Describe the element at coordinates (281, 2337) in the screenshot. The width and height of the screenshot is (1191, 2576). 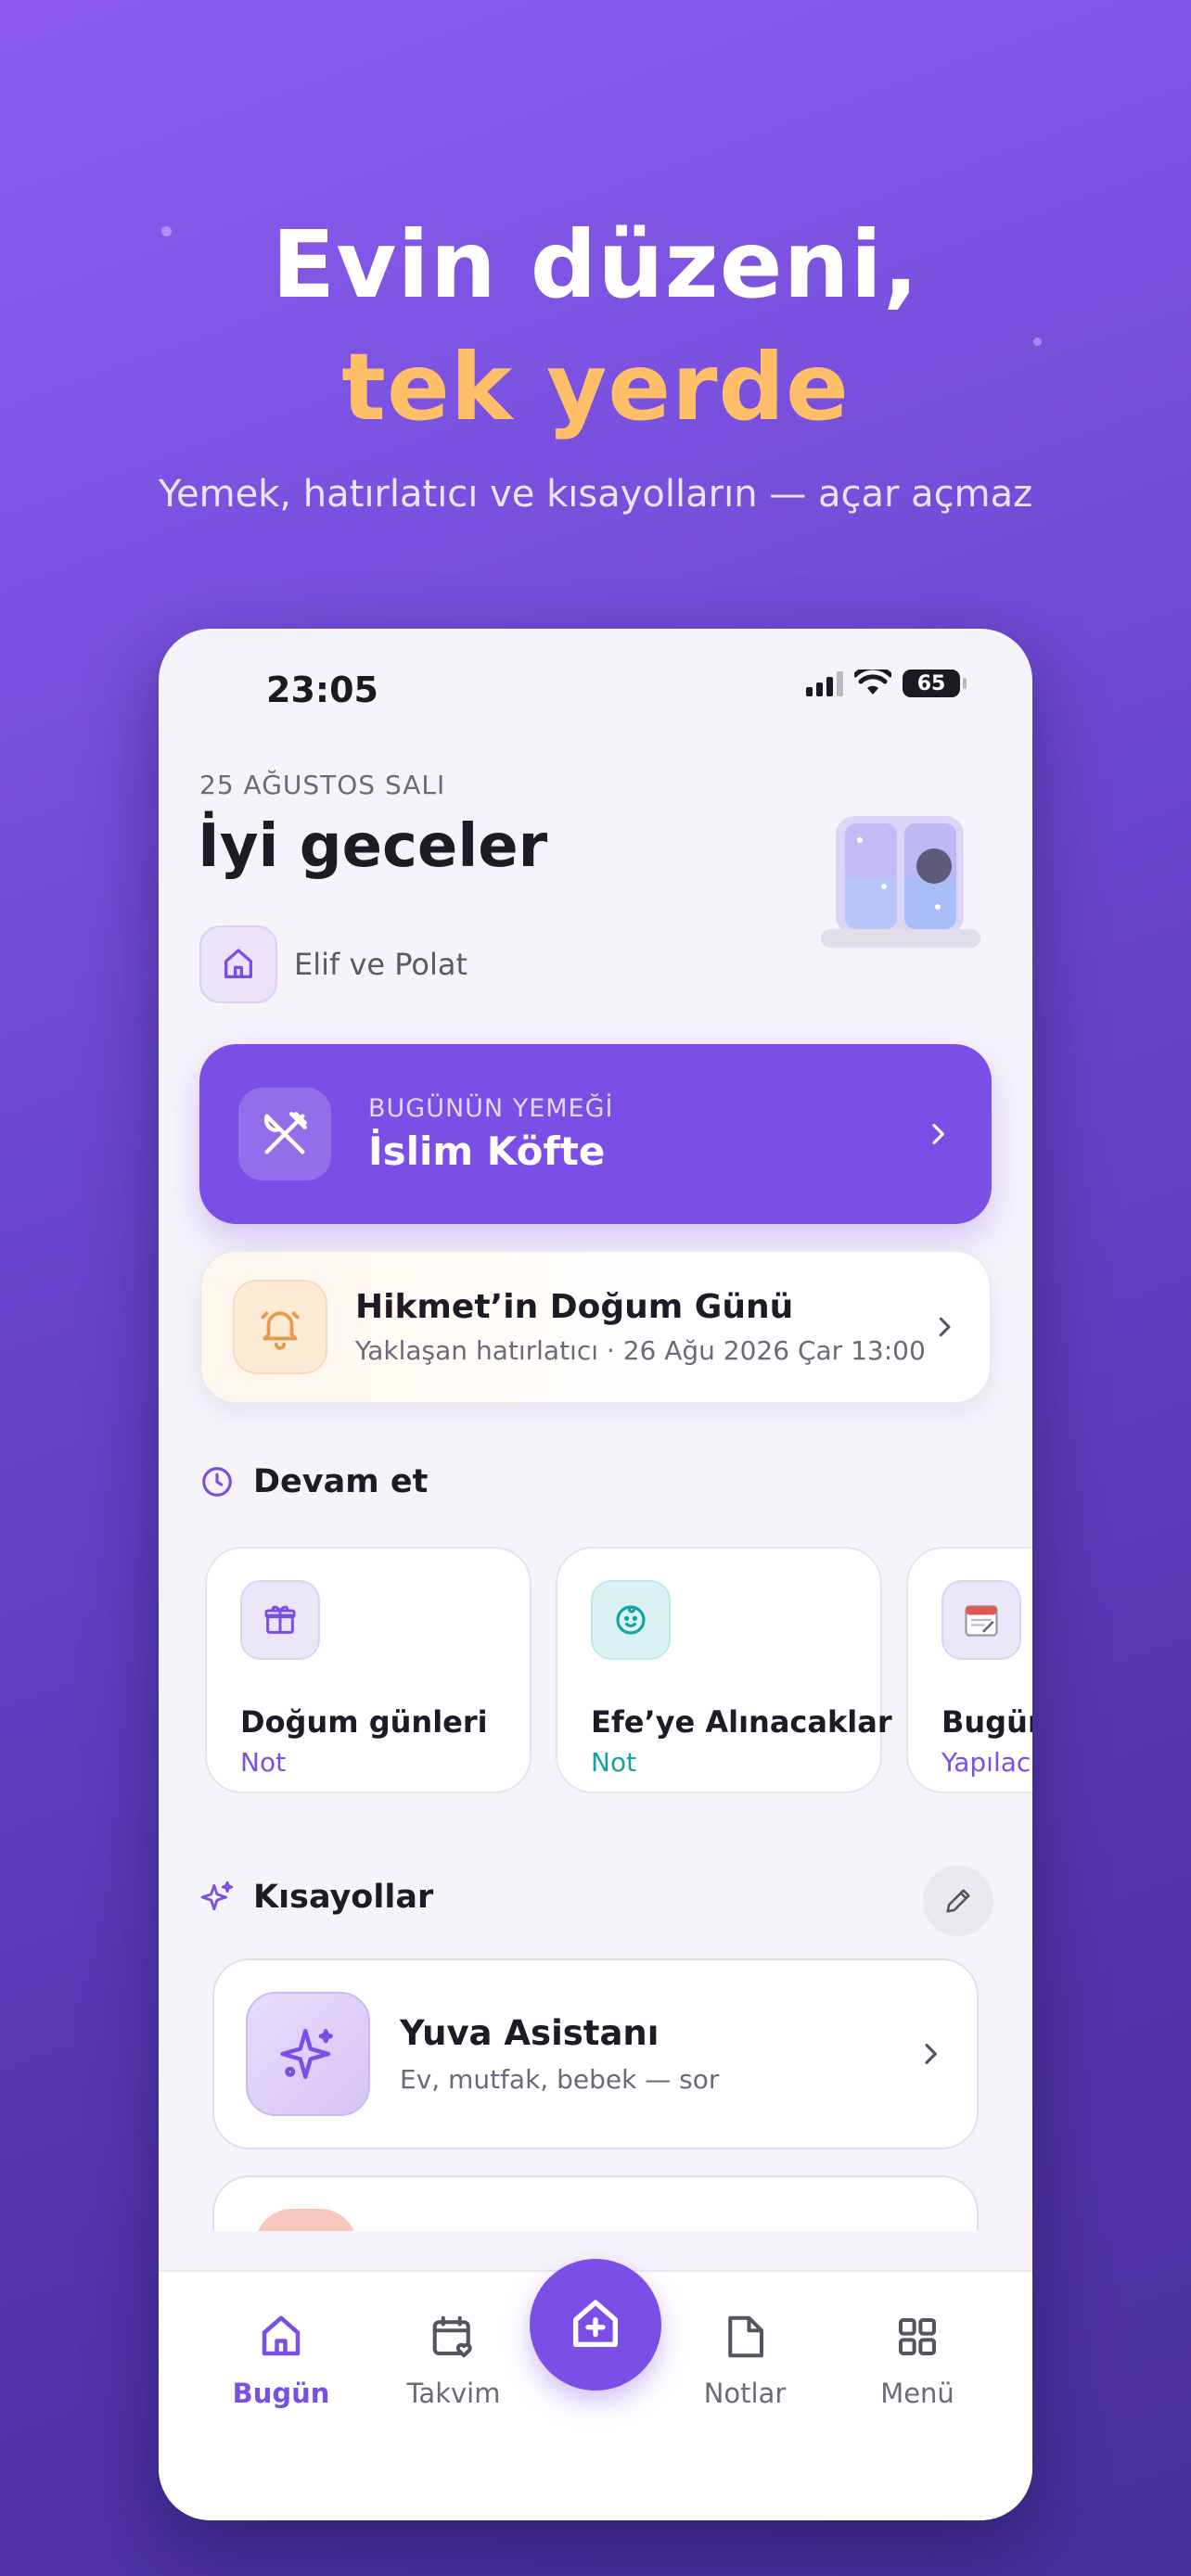
I see `home-icon` at that location.